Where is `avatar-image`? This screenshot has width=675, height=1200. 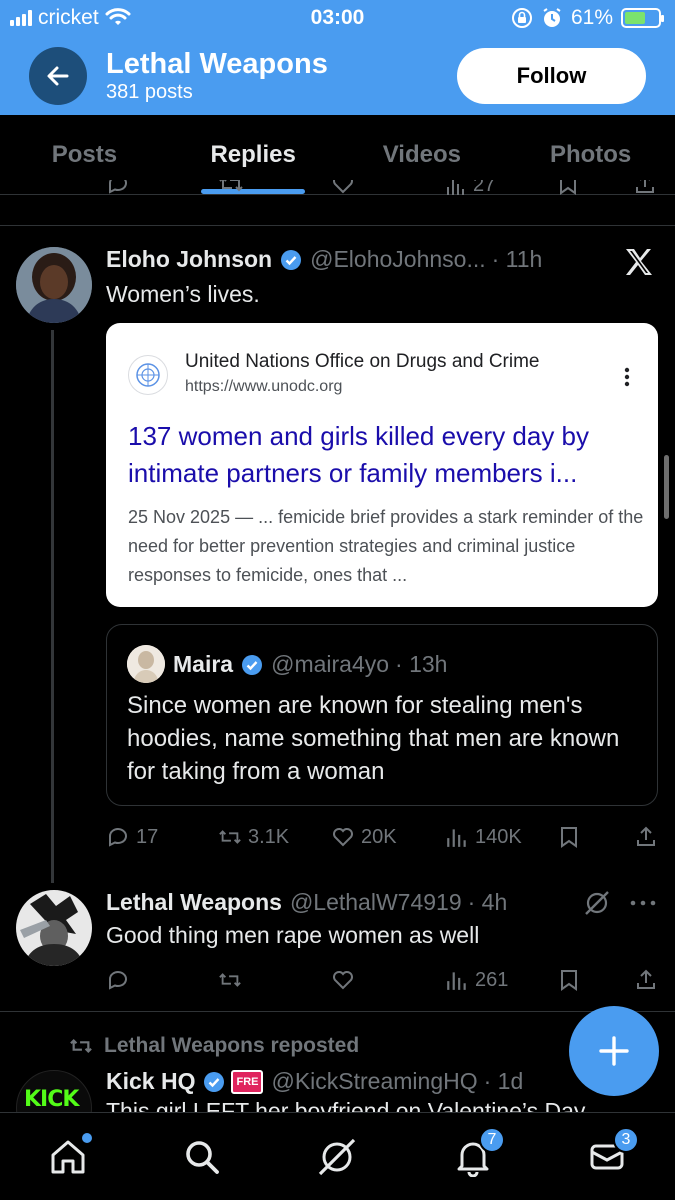
avatar-image is located at coordinates (54, 285).